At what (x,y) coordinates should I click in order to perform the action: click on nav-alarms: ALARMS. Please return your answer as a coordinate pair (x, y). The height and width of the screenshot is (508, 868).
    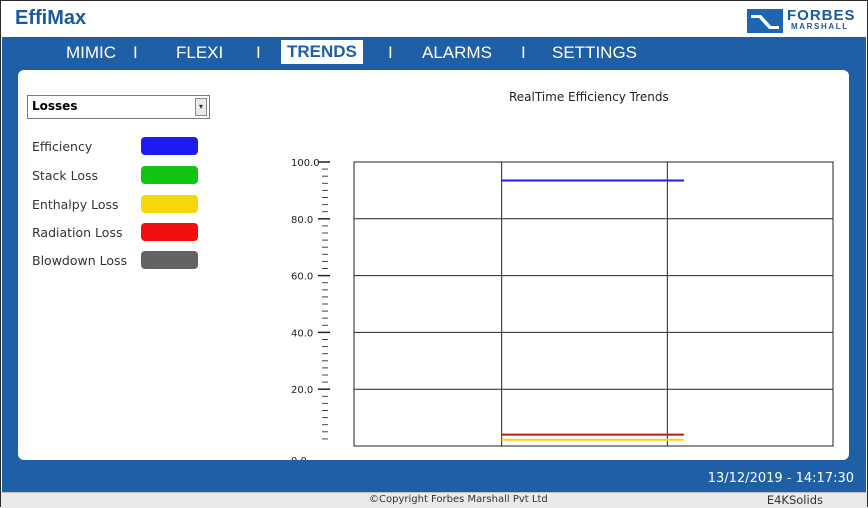
    Looking at the image, I should click on (457, 53).